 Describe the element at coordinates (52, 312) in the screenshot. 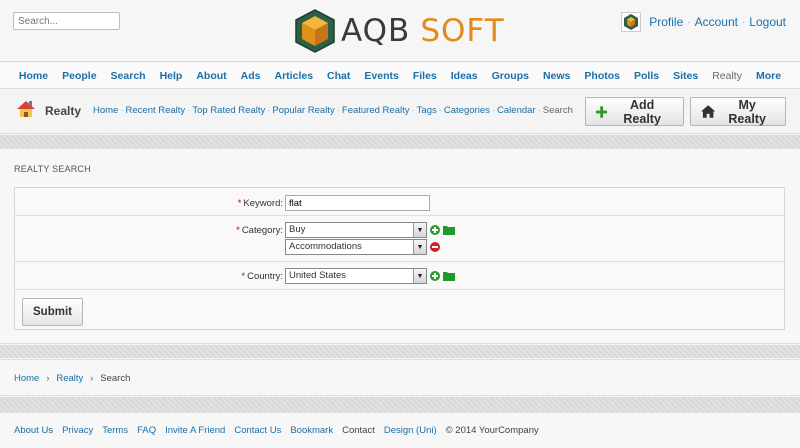

I see `submit-button: Submit` at that location.